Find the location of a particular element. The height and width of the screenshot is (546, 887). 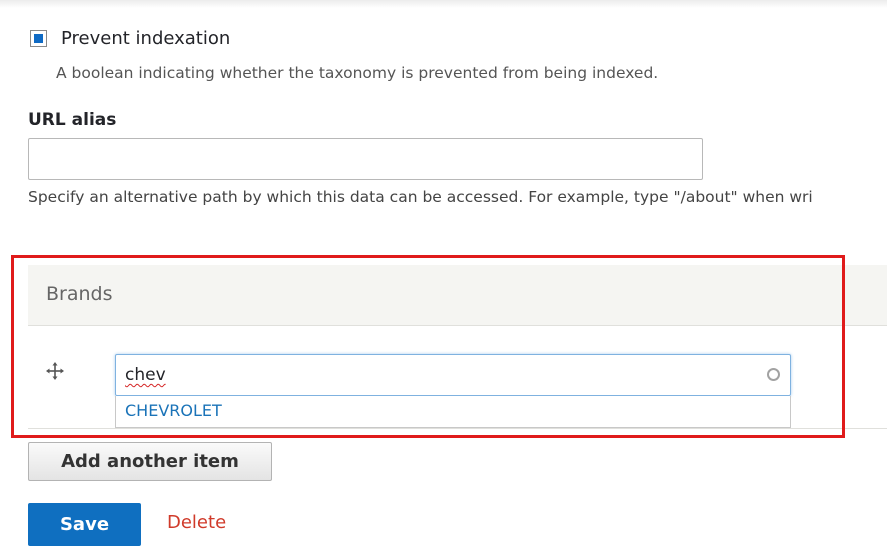

brands-fieldset-header: Brands is located at coordinates (457, 295).